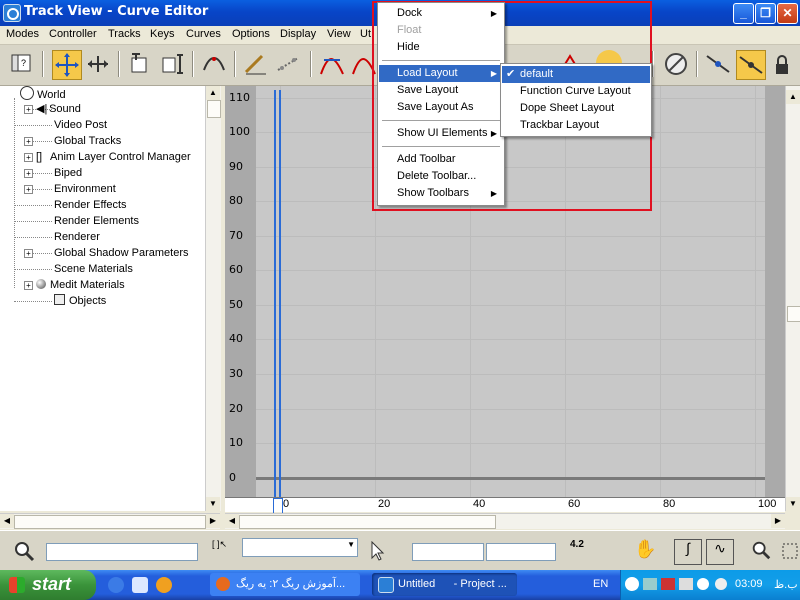  What do you see at coordinates (743, 13) in the screenshot?
I see `minimize-button: _` at bounding box center [743, 13].